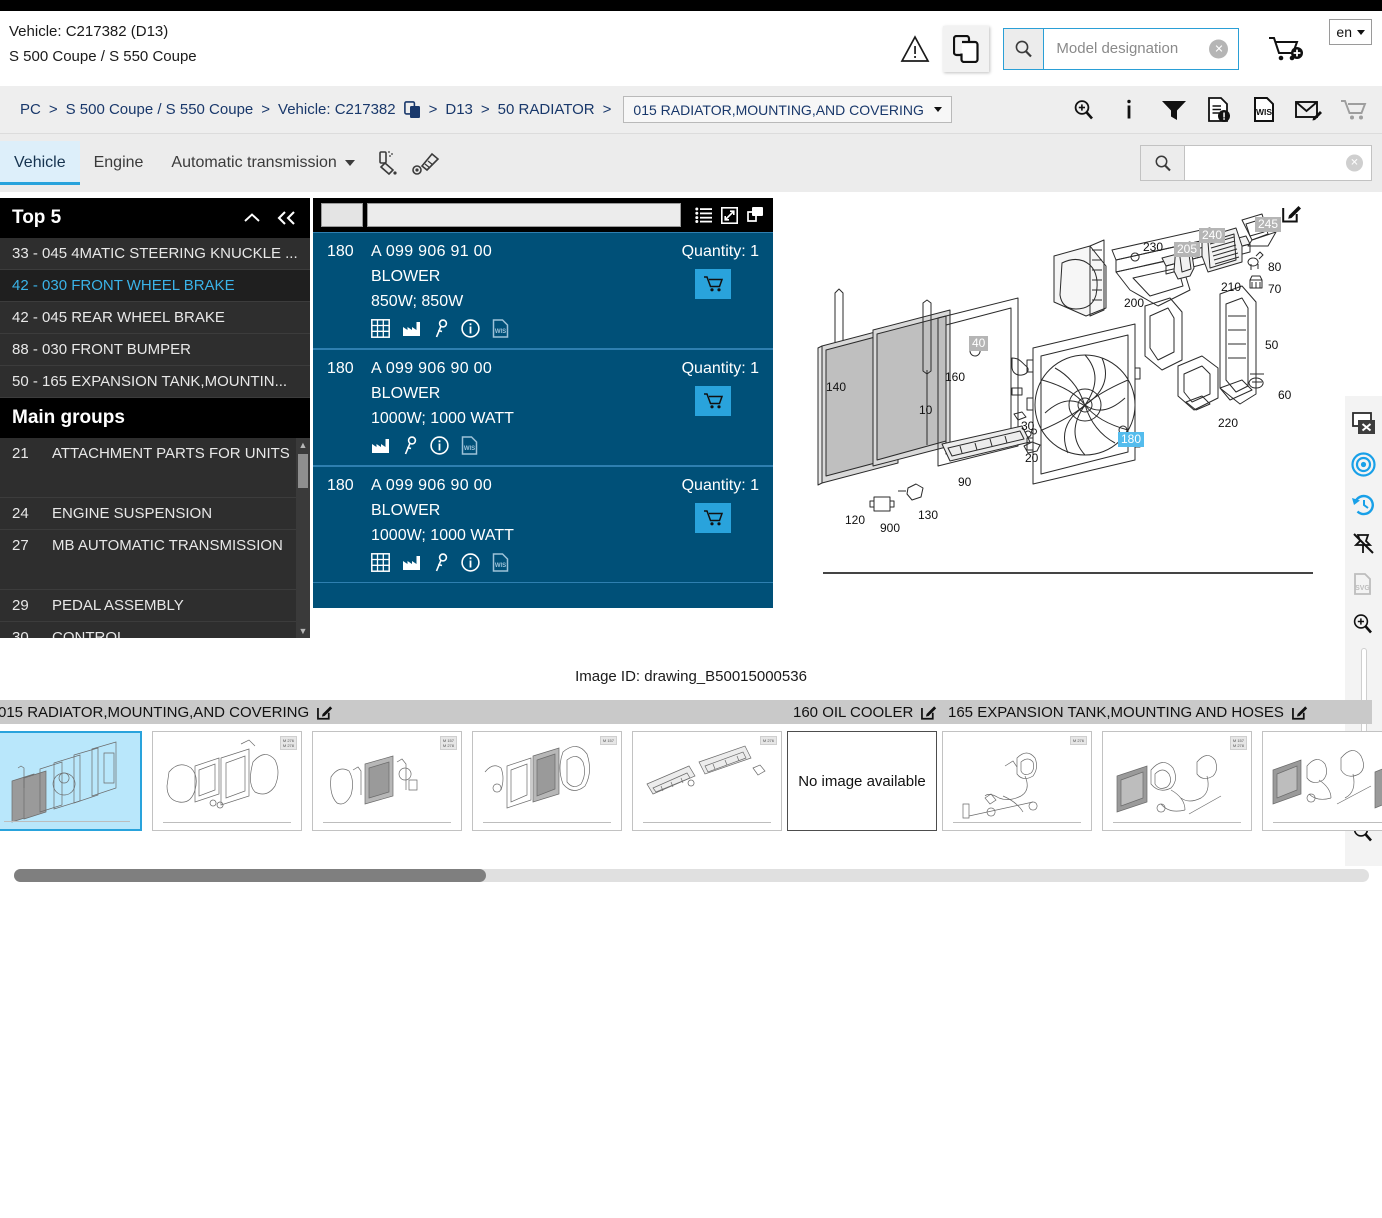 The height and width of the screenshot is (1218, 1382). I want to click on tab-engine: Engine, so click(119, 163).